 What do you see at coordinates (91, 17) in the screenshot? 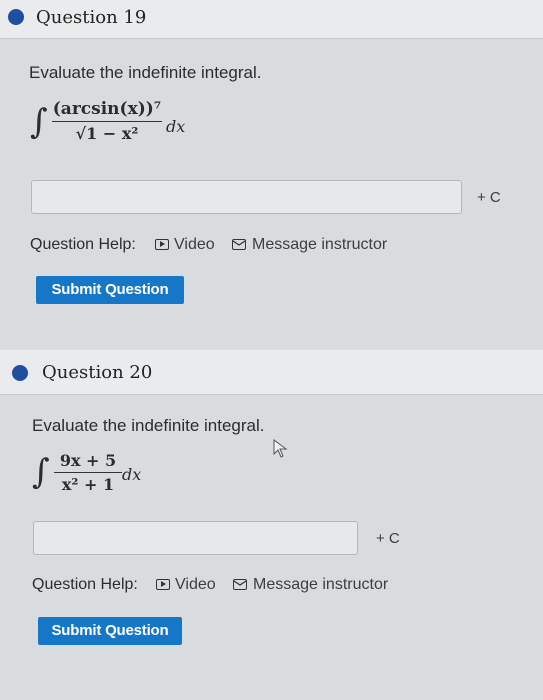
I see `question-19-title: Question 19` at bounding box center [91, 17].